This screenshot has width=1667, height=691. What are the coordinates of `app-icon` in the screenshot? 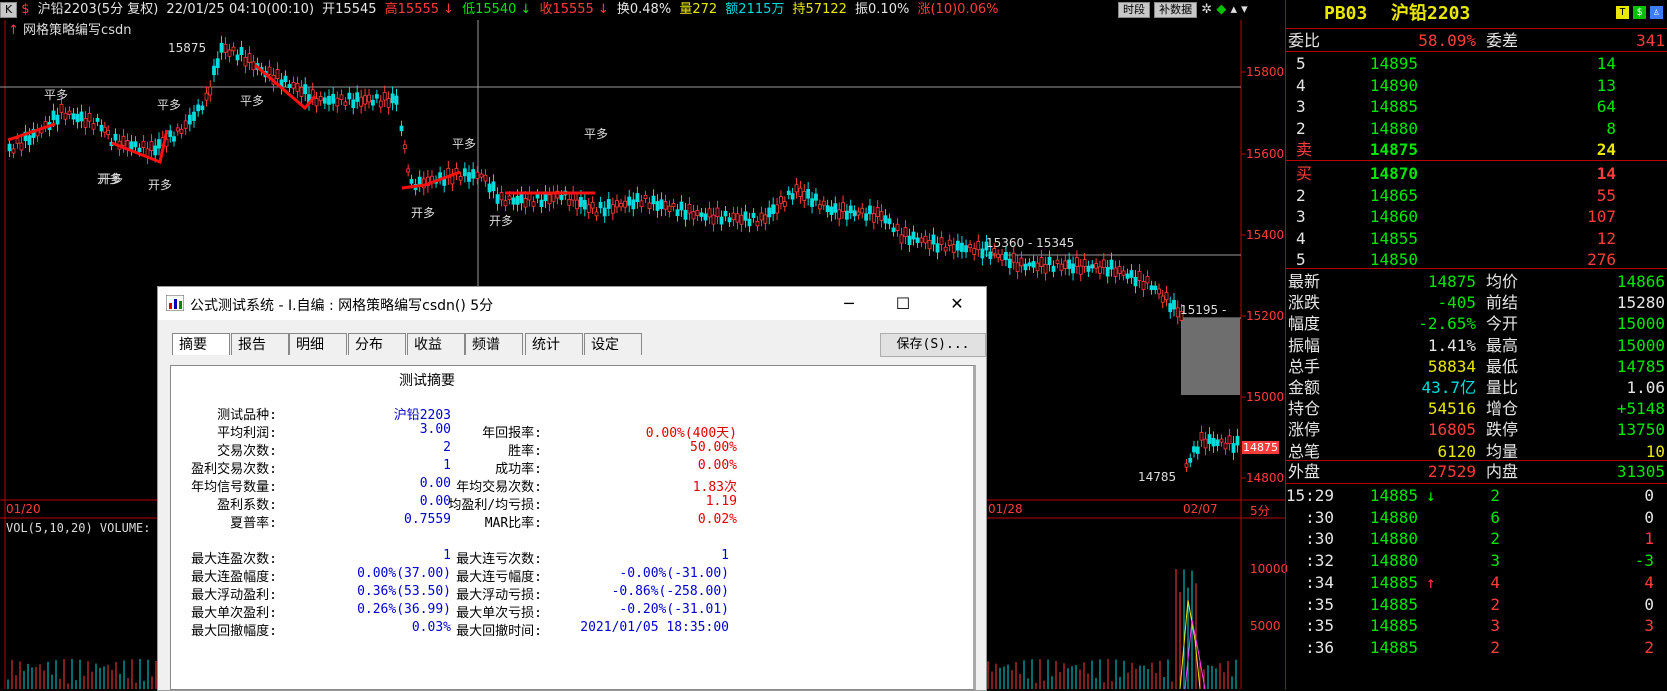 It's located at (175, 303).